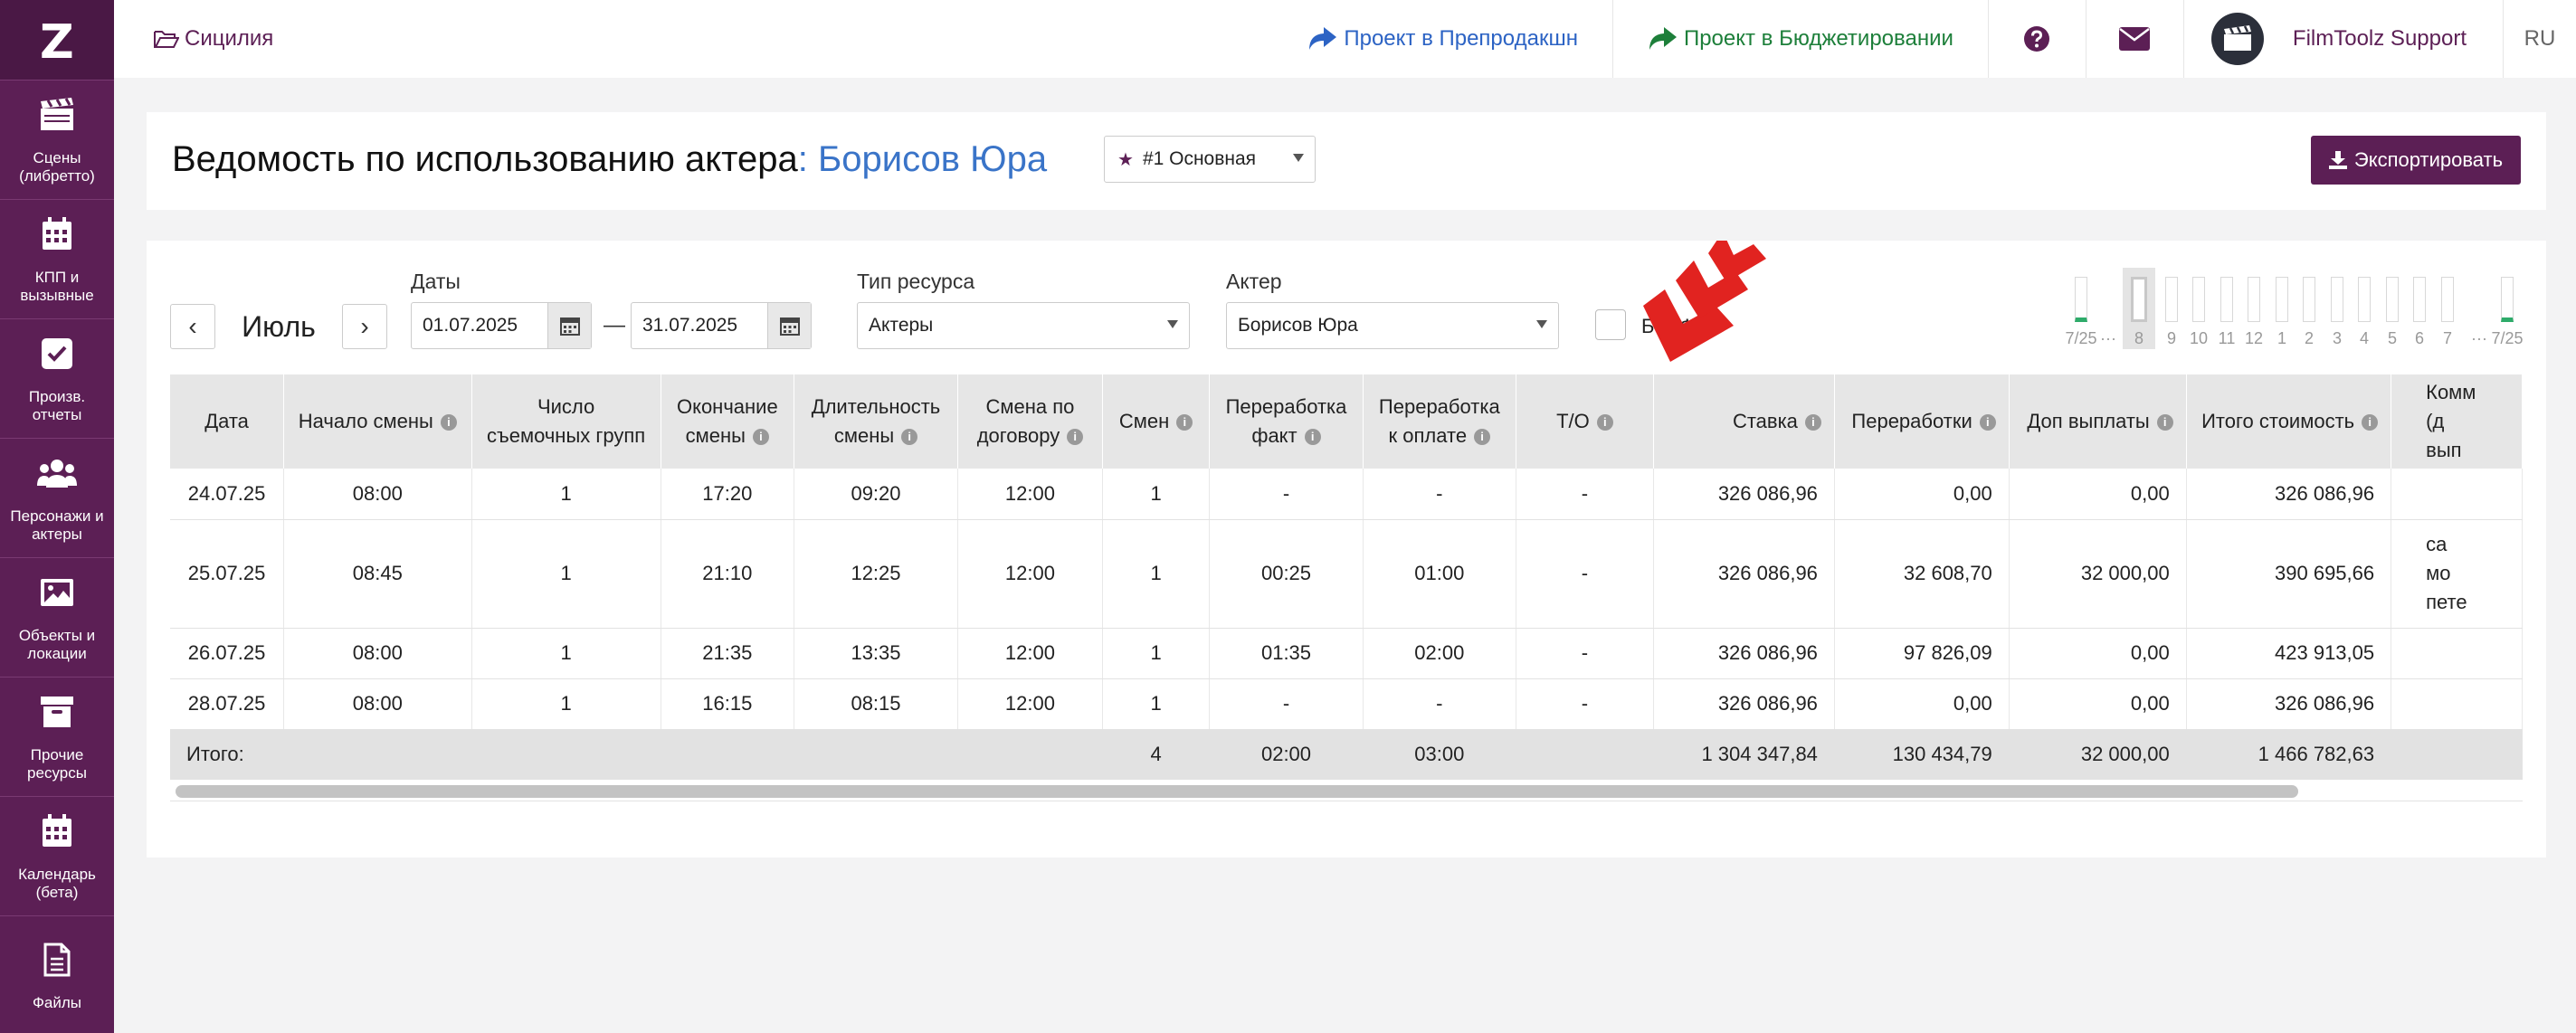  Describe the element at coordinates (57, 258) in the screenshot. I see `sidebar-item-callsheets: КПП и вызывные` at that location.